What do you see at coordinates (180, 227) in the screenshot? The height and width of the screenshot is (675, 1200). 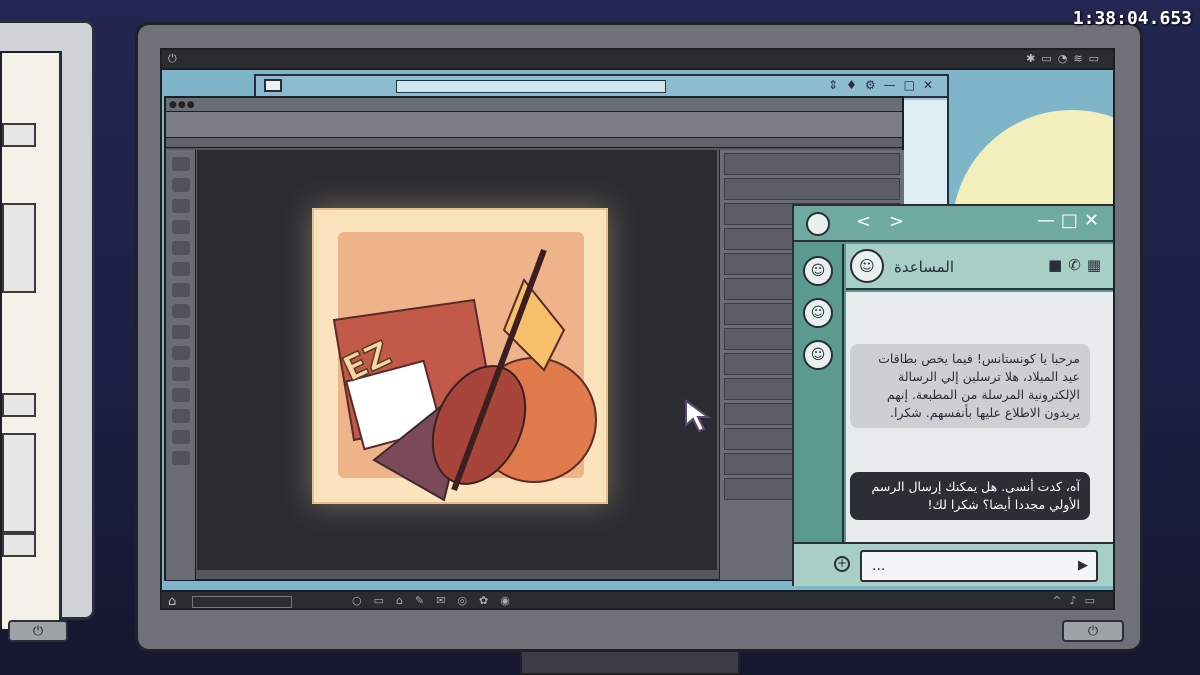 I see `wand-tool-icon` at bounding box center [180, 227].